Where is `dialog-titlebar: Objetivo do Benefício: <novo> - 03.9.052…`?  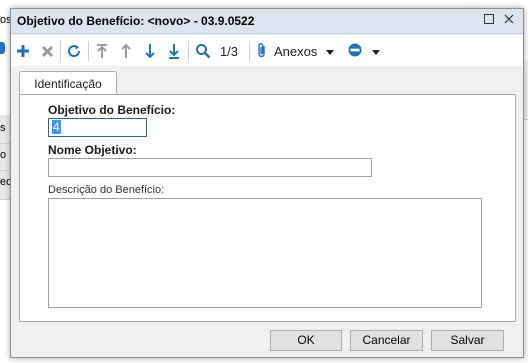 dialog-titlebar: Objetivo do Benefício: <novo> - 03.9.052… is located at coordinates (267, 21).